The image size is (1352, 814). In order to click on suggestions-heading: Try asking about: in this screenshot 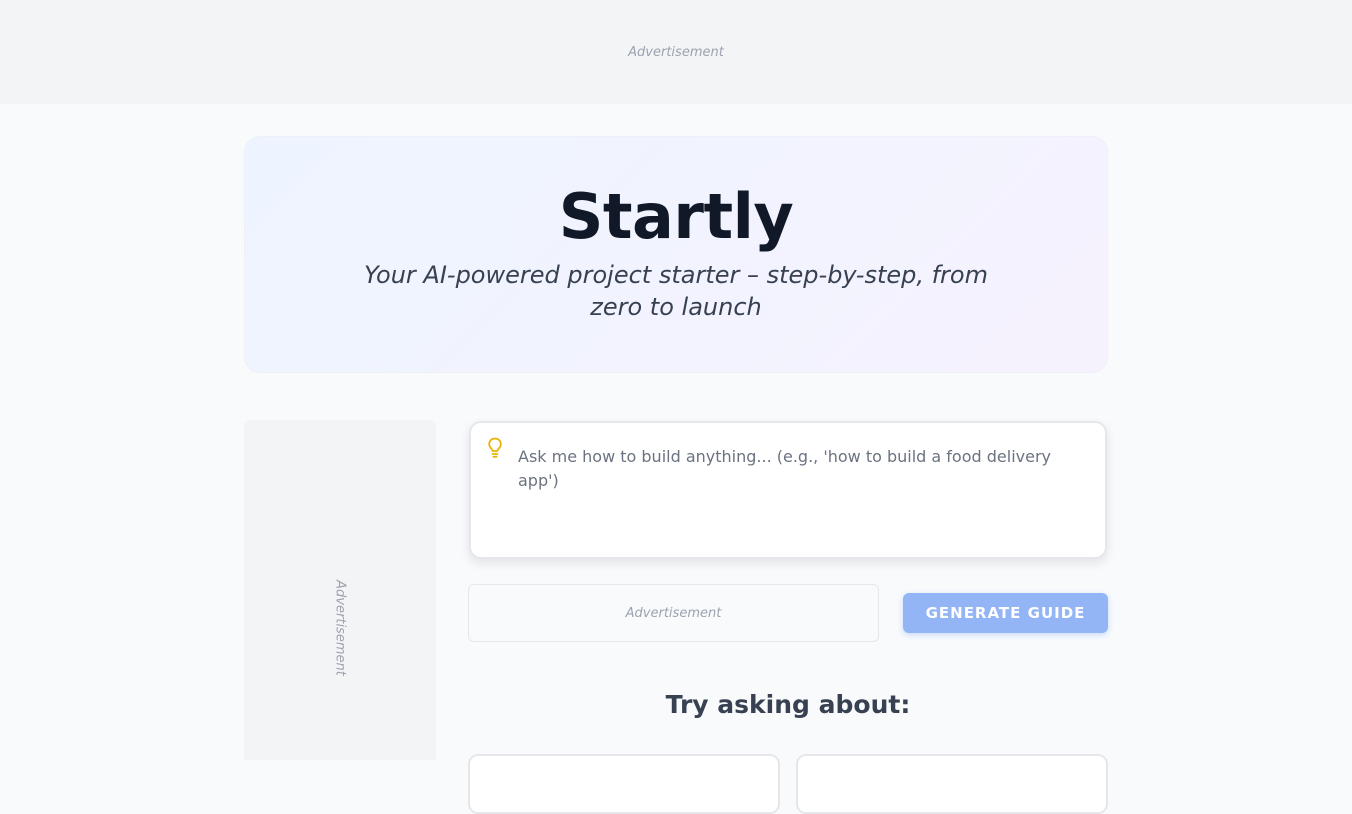, I will do `click(788, 704)`.